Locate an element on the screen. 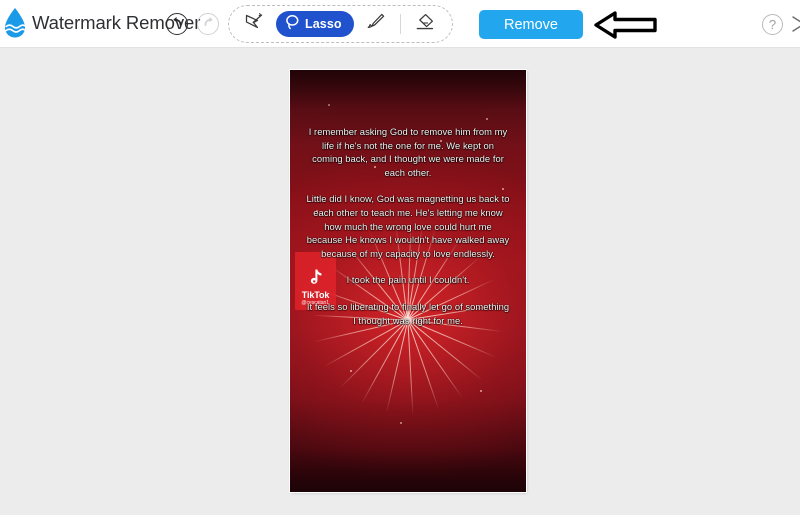  app-header: Watermark Remover Lasso Remove ? is located at coordinates (400, 24).